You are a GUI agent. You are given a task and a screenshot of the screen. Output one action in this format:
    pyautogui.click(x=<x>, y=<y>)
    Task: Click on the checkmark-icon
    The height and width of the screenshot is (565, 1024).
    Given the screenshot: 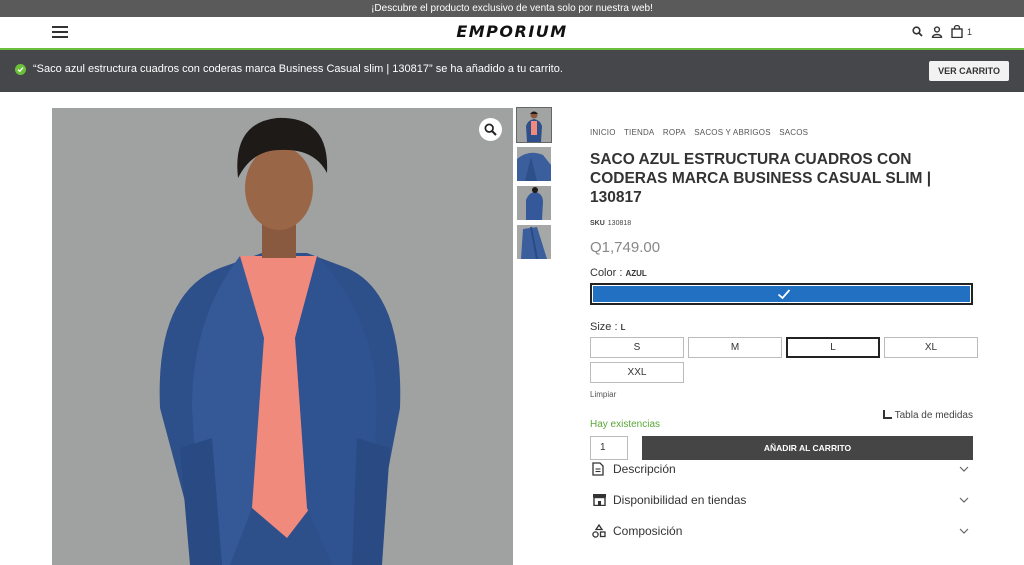 What is the action you would take?
    pyautogui.click(x=784, y=294)
    